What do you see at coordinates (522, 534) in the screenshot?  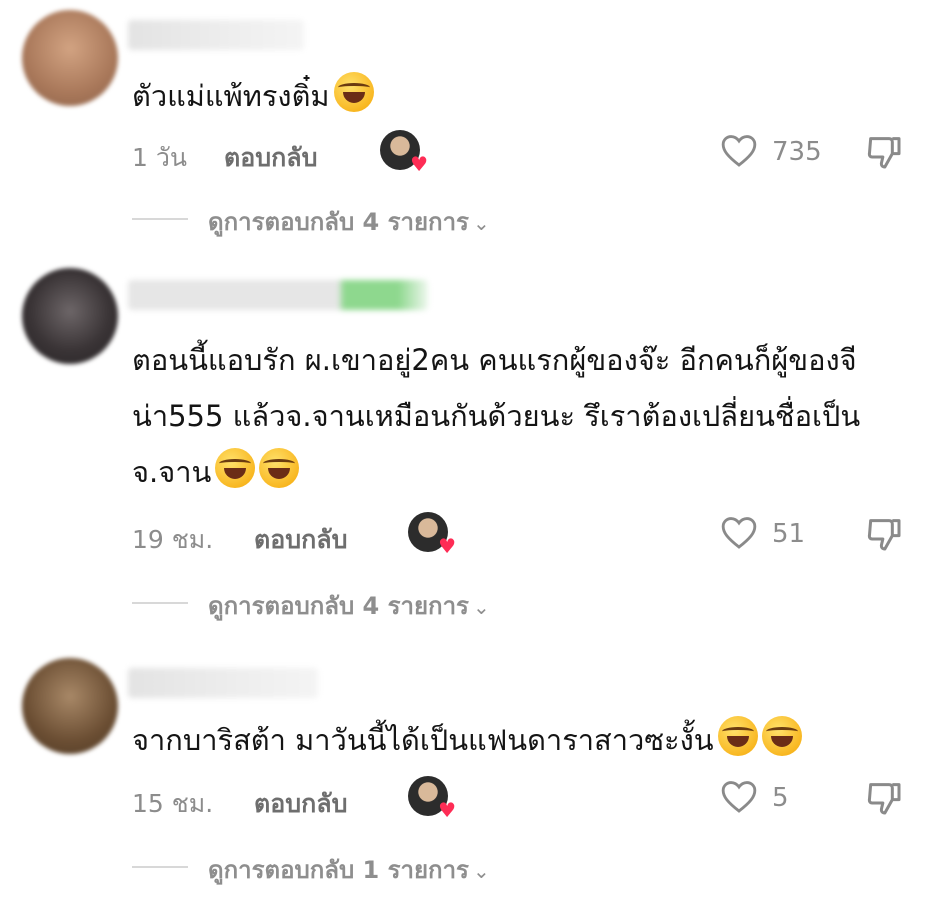 I see `comment-meta: 19 ชม. ตอบกลับ ♥ 51` at bounding box center [522, 534].